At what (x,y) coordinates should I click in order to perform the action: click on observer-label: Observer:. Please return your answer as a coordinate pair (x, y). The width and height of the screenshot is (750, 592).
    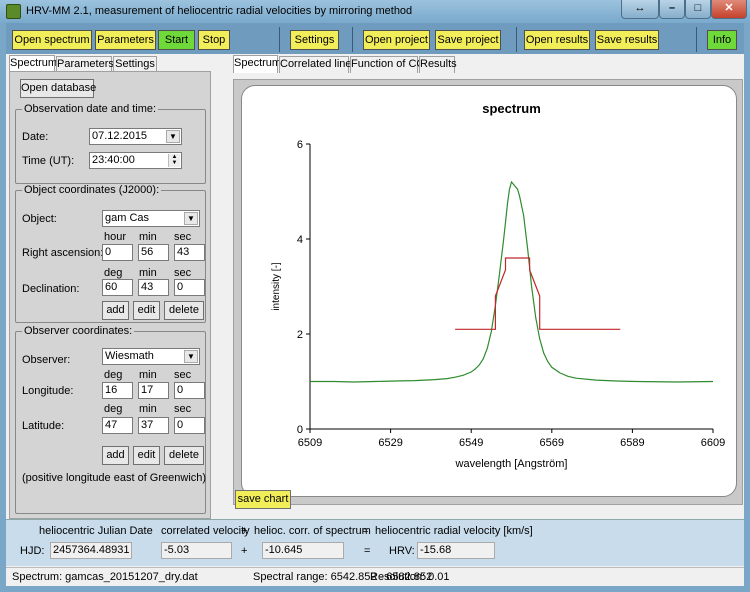
    Looking at the image, I should click on (46, 360).